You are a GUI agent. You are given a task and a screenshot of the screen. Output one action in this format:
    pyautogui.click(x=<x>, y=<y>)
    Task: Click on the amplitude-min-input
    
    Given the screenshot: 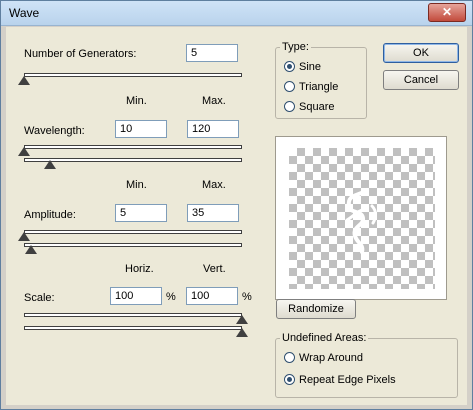 What is the action you would take?
    pyautogui.click(x=141, y=213)
    